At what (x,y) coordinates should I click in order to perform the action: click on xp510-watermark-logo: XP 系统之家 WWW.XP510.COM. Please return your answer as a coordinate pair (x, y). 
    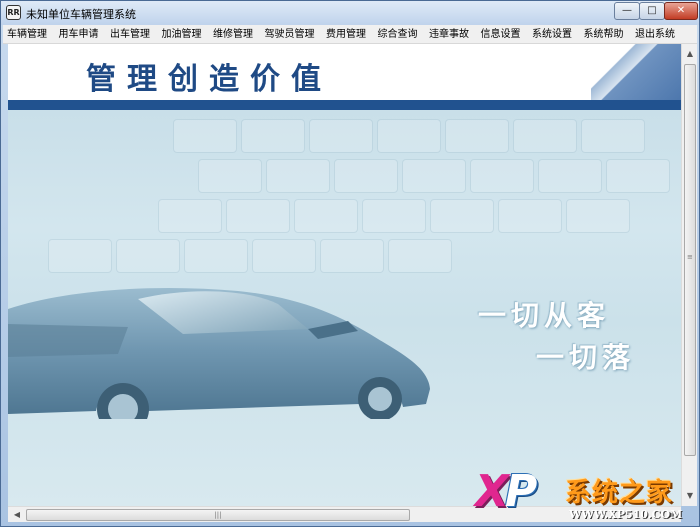
    Looking at the image, I should click on (582, 496).